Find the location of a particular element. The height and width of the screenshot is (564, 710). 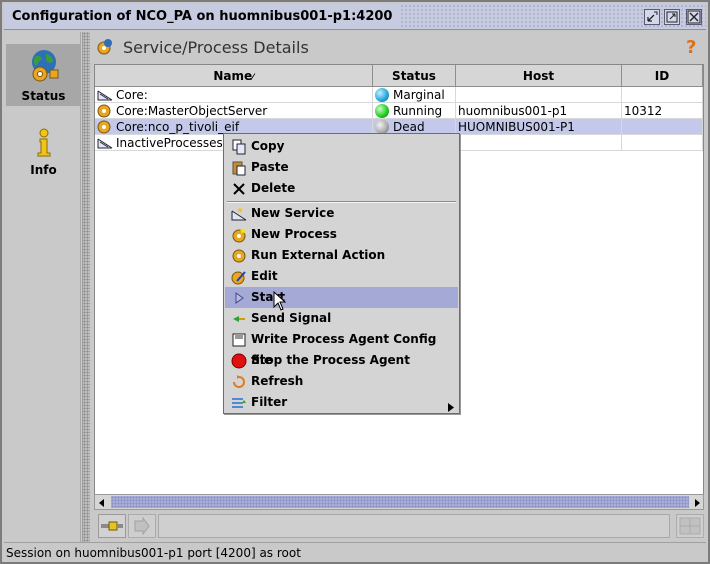

edit-icon is located at coordinates (239, 277).